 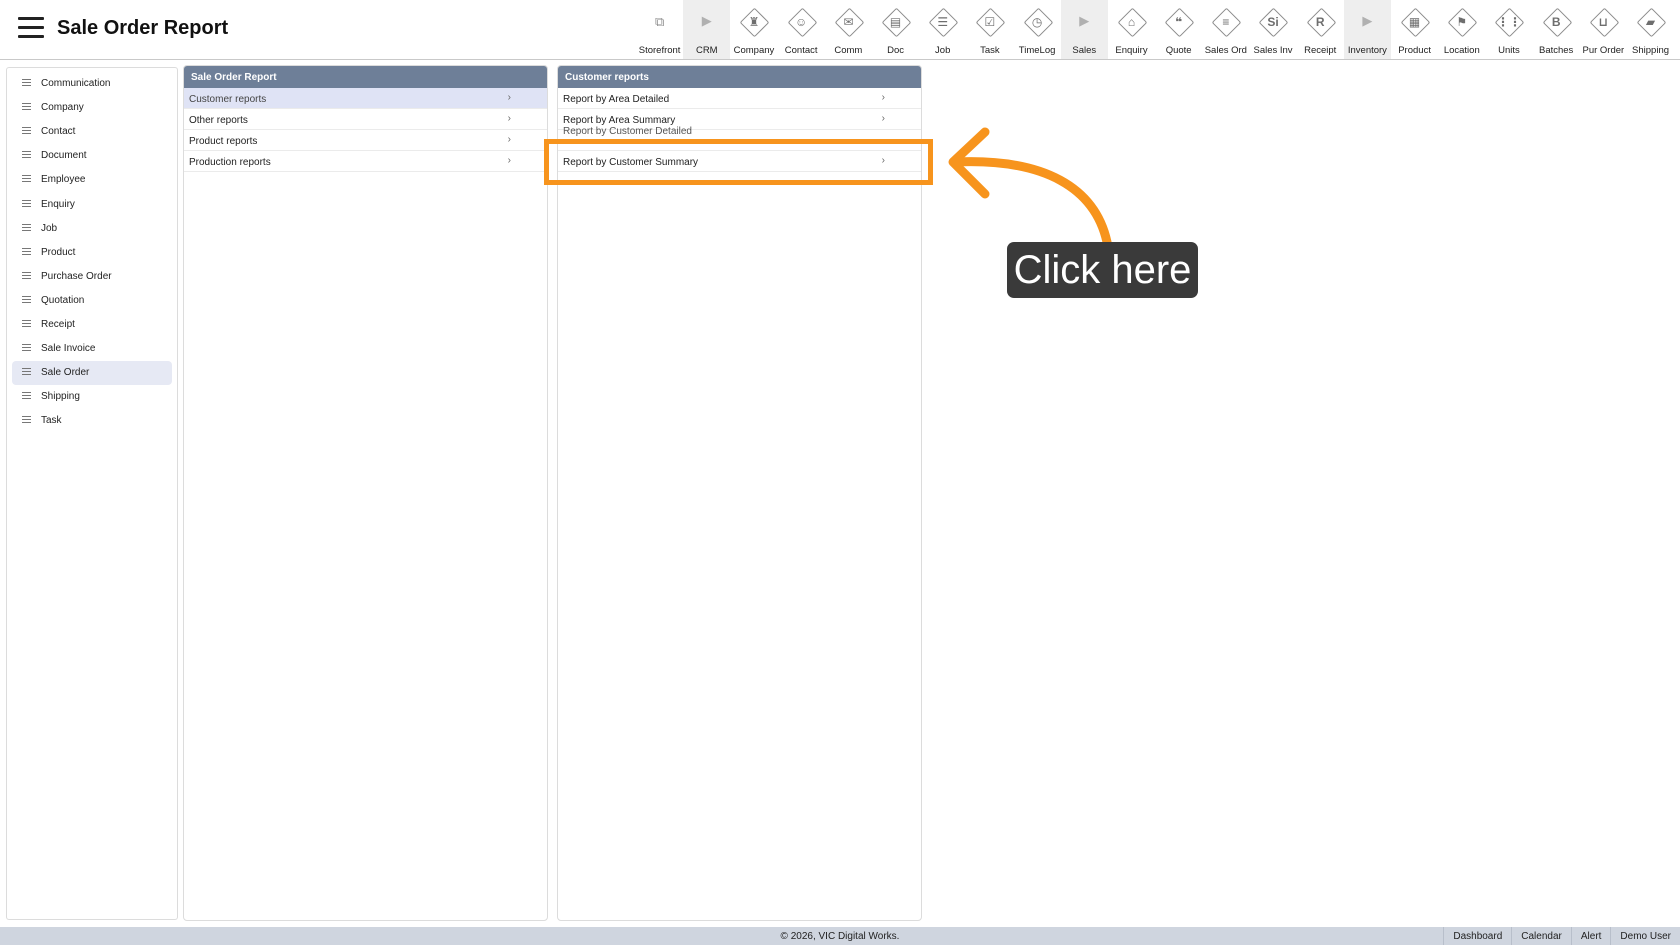 What do you see at coordinates (1226, 22) in the screenshot?
I see `sales-order-icon: ≡` at bounding box center [1226, 22].